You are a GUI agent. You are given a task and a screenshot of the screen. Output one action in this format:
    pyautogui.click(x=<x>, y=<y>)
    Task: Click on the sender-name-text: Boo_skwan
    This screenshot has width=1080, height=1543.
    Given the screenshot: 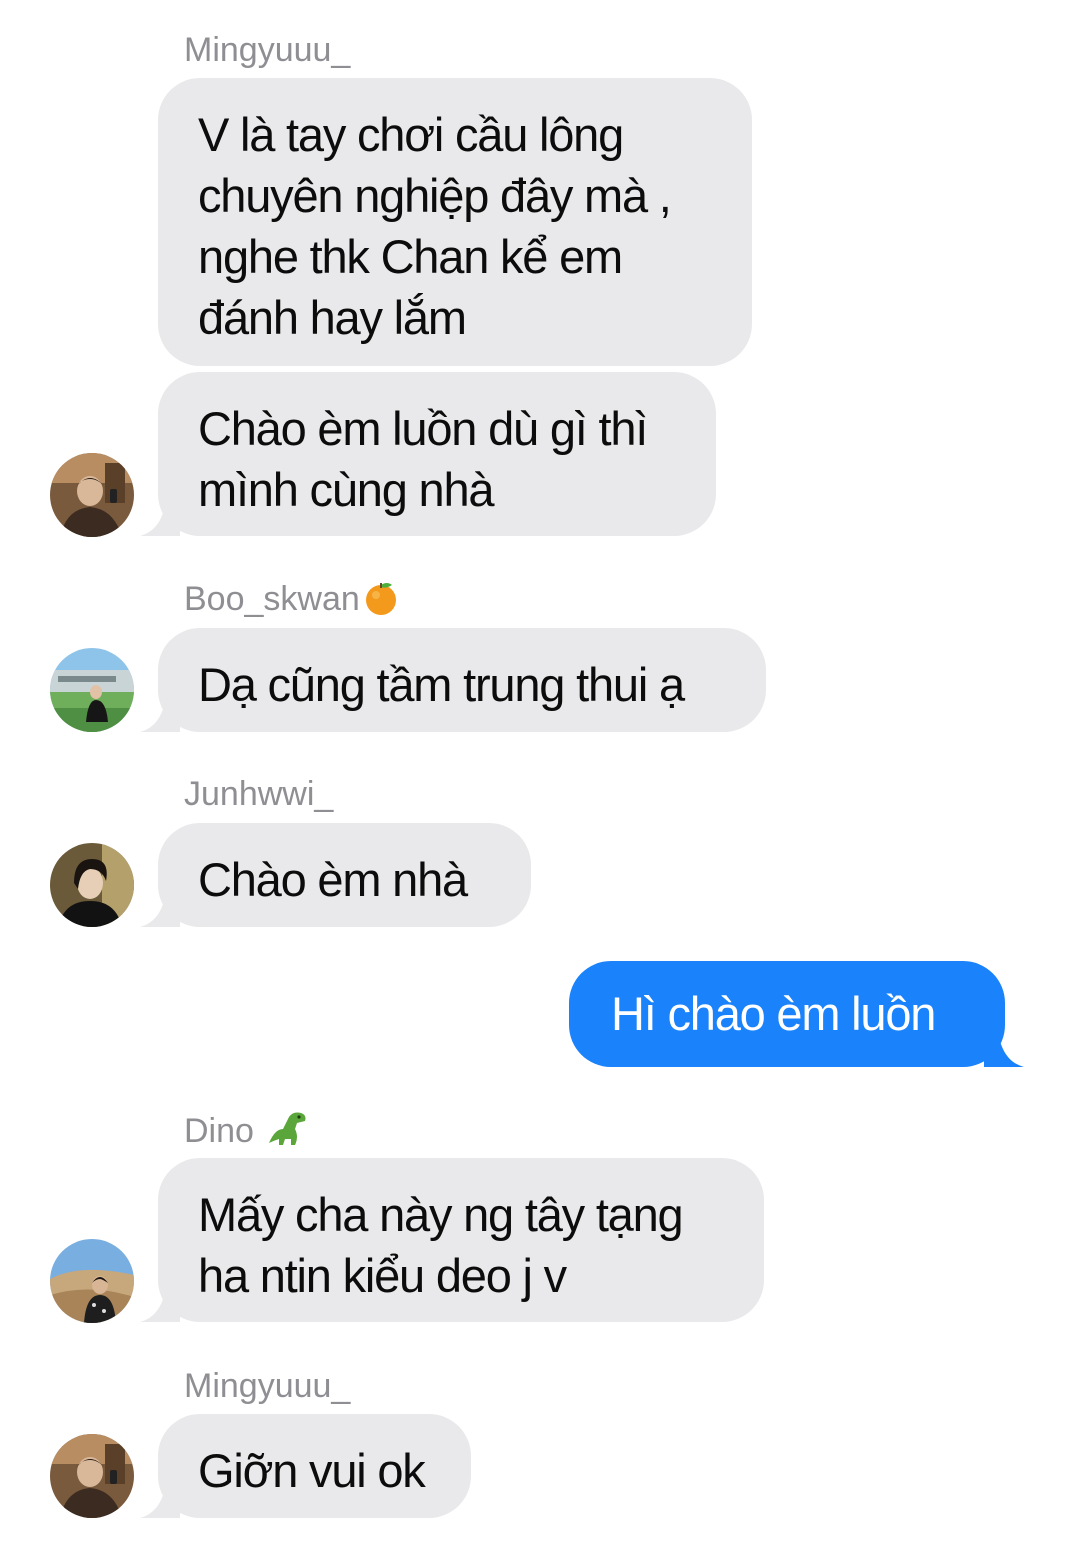 What is the action you would take?
    pyautogui.click(x=272, y=599)
    